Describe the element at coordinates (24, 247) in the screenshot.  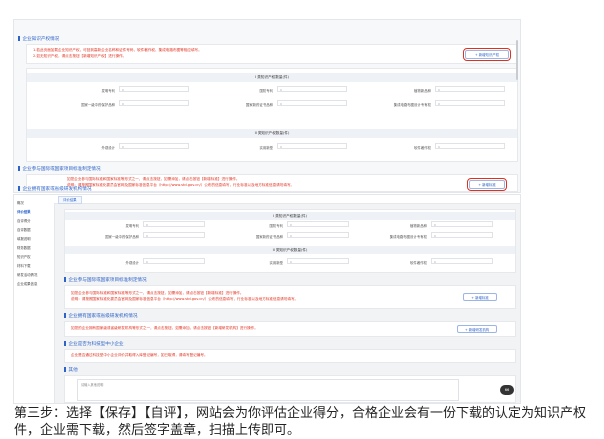
I see `sidebar-item-finance: 财务数据` at that location.